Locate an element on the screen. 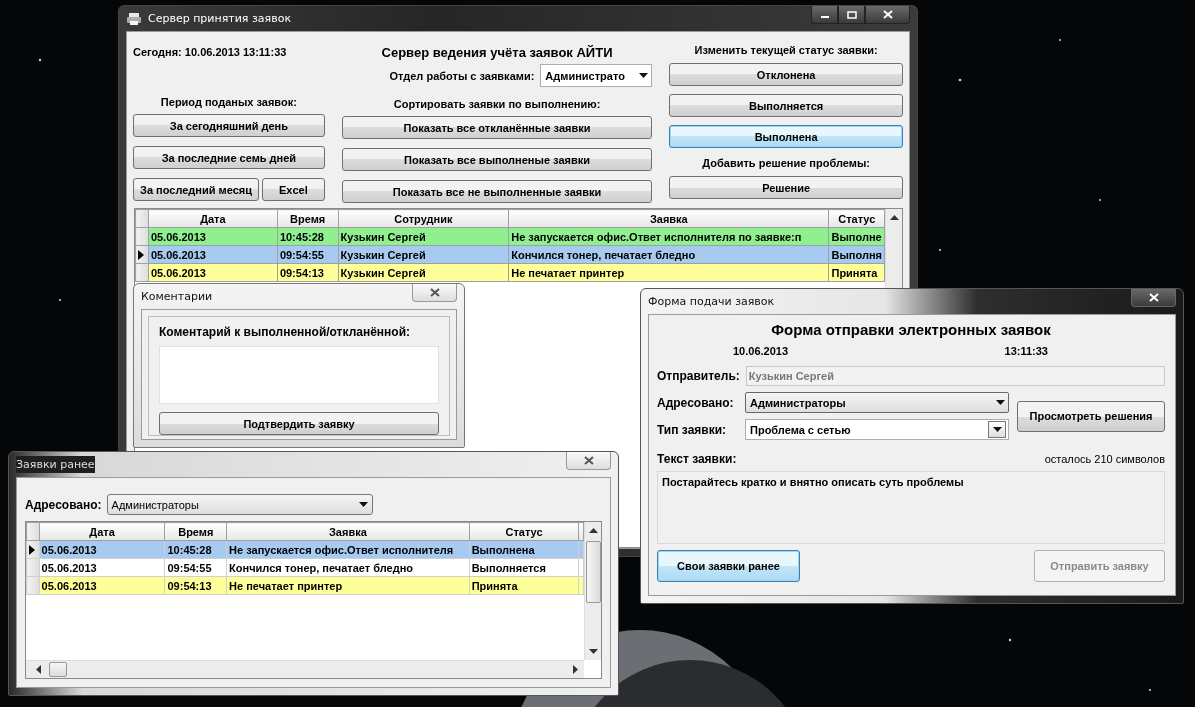  time-label: 13:11:33 is located at coordinates (1026, 351).